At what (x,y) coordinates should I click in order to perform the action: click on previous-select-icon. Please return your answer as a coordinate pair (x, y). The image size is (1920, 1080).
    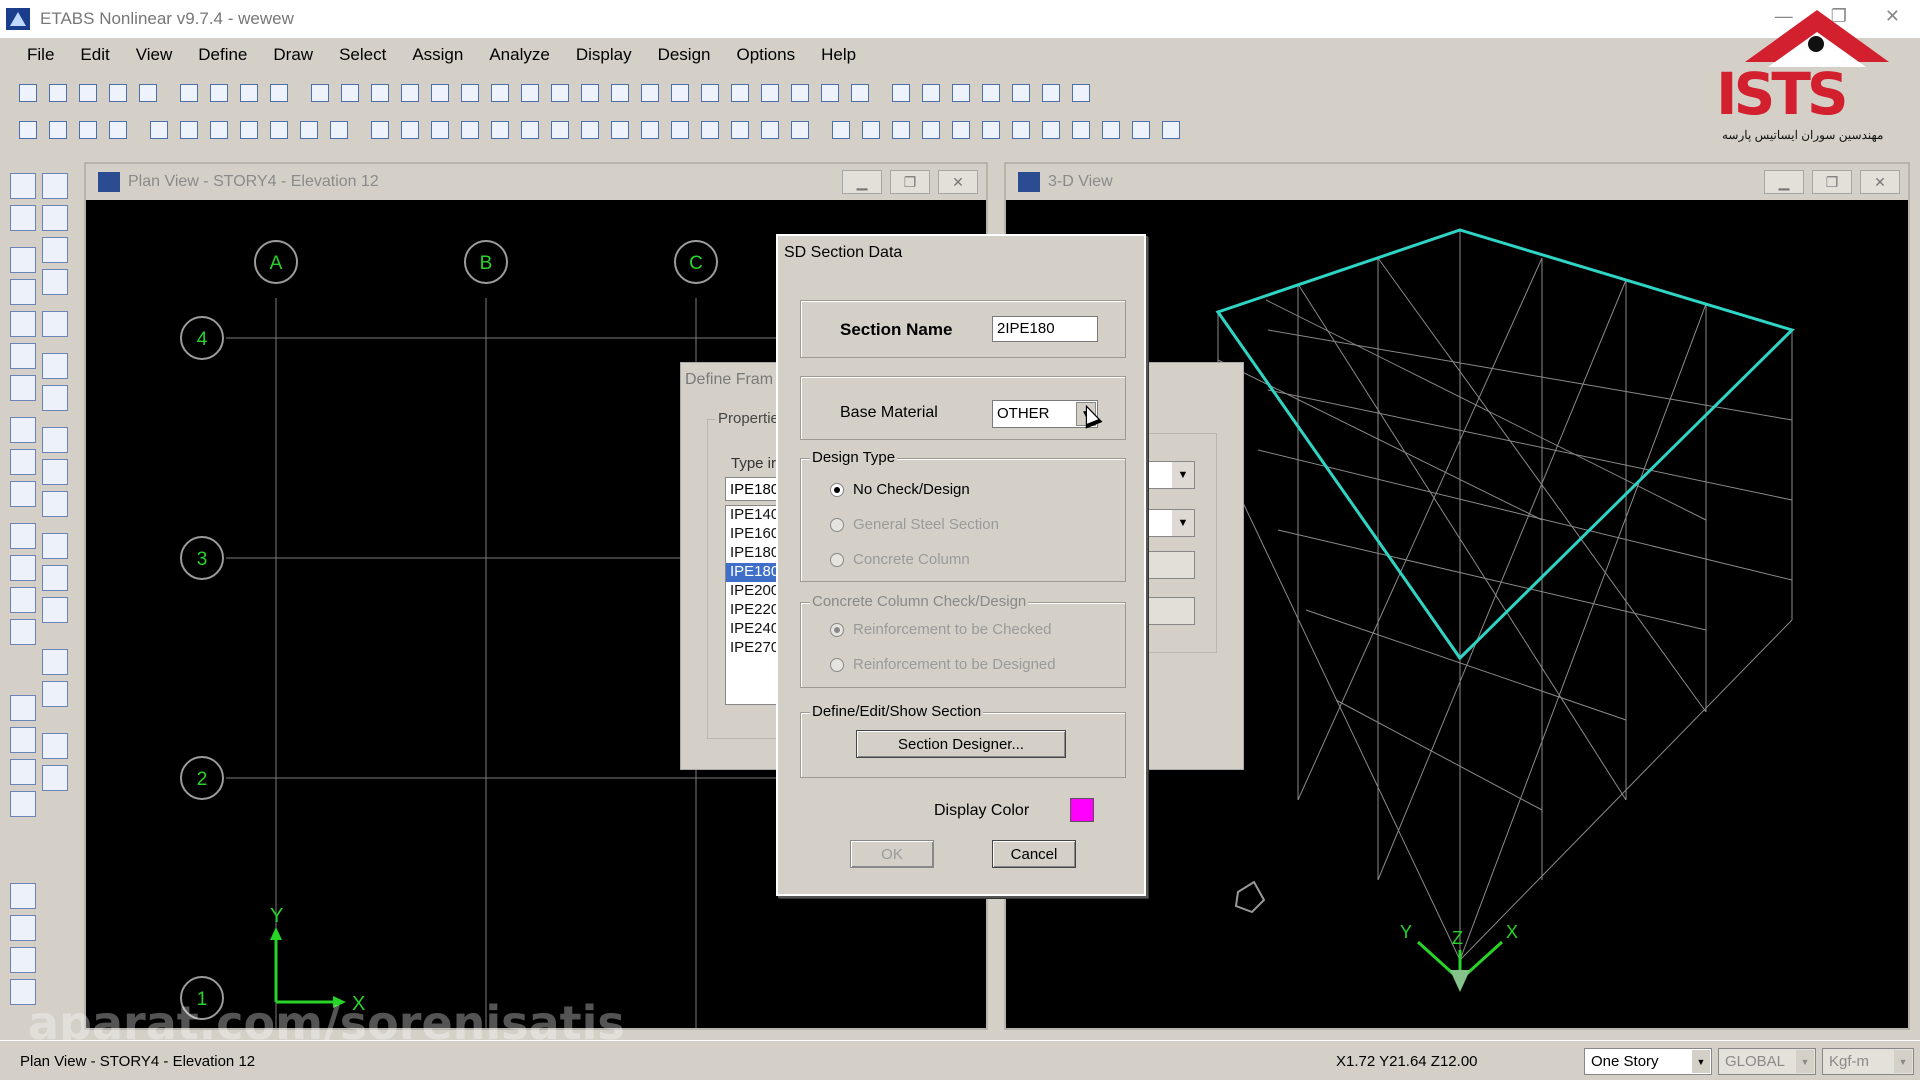
    Looking at the image, I should click on (23, 740).